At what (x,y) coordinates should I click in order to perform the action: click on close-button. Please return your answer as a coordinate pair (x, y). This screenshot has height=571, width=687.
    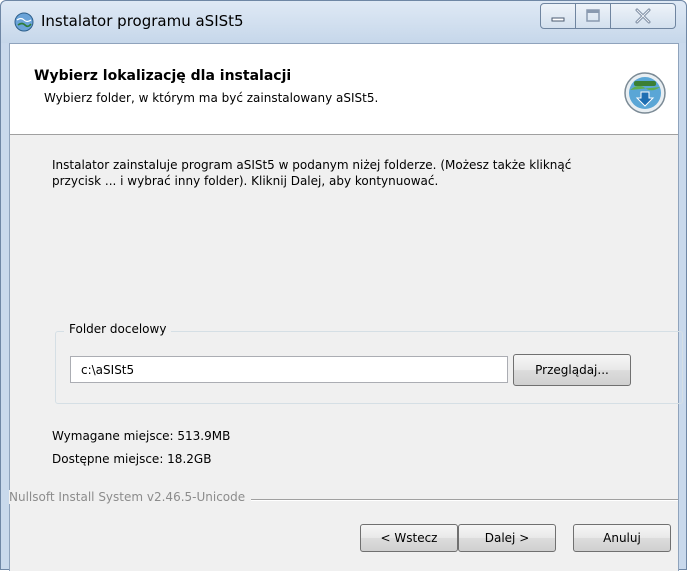
    Looking at the image, I should click on (643, 16).